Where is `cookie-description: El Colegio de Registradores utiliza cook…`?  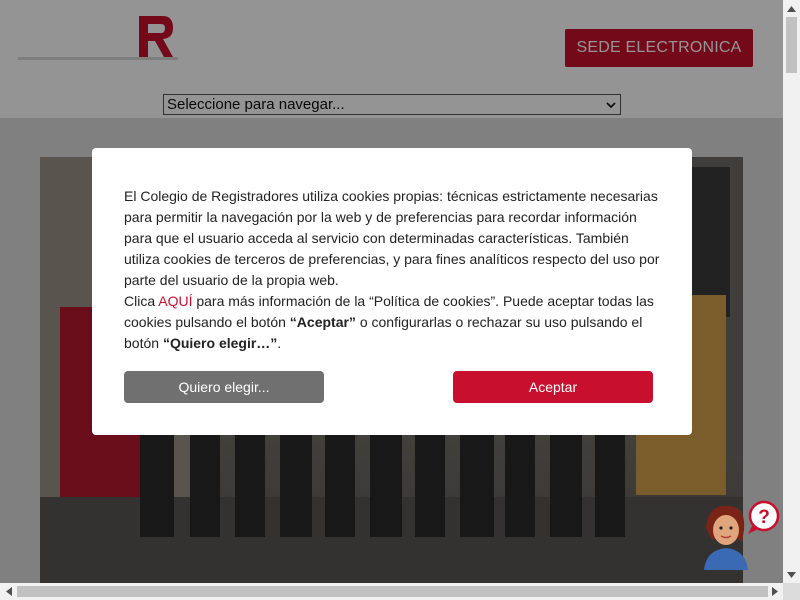 cookie-description: El Colegio de Registradores utiliza cook… is located at coordinates (392, 238).